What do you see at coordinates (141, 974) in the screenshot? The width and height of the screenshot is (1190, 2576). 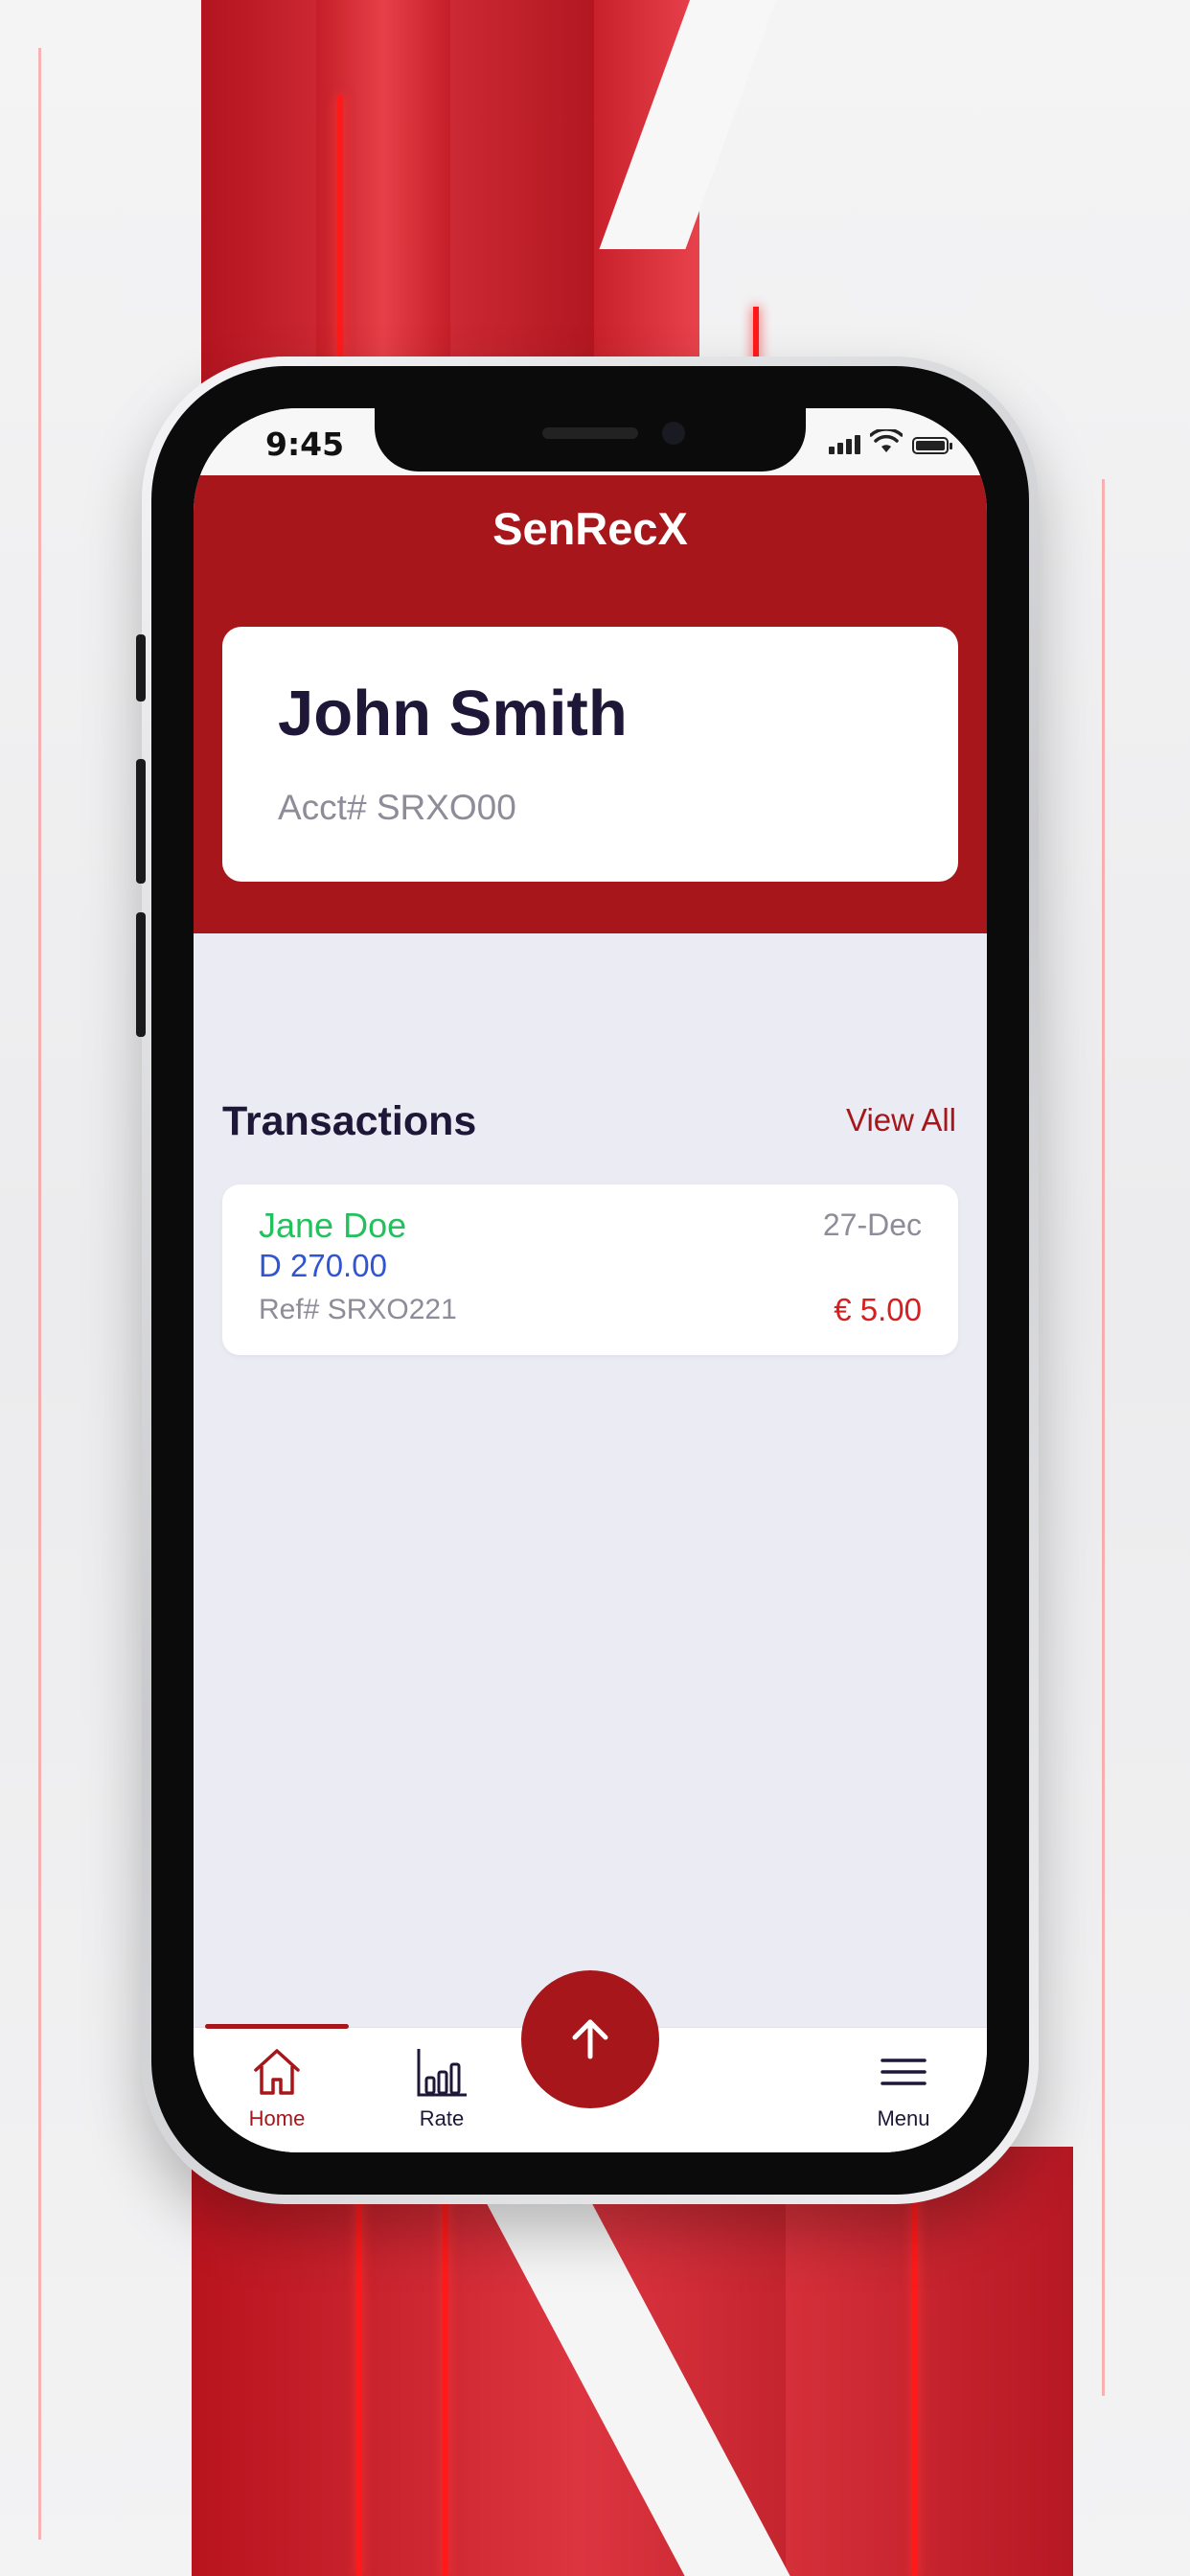 I see `volume-down-button` at bounding box center [141, 974].